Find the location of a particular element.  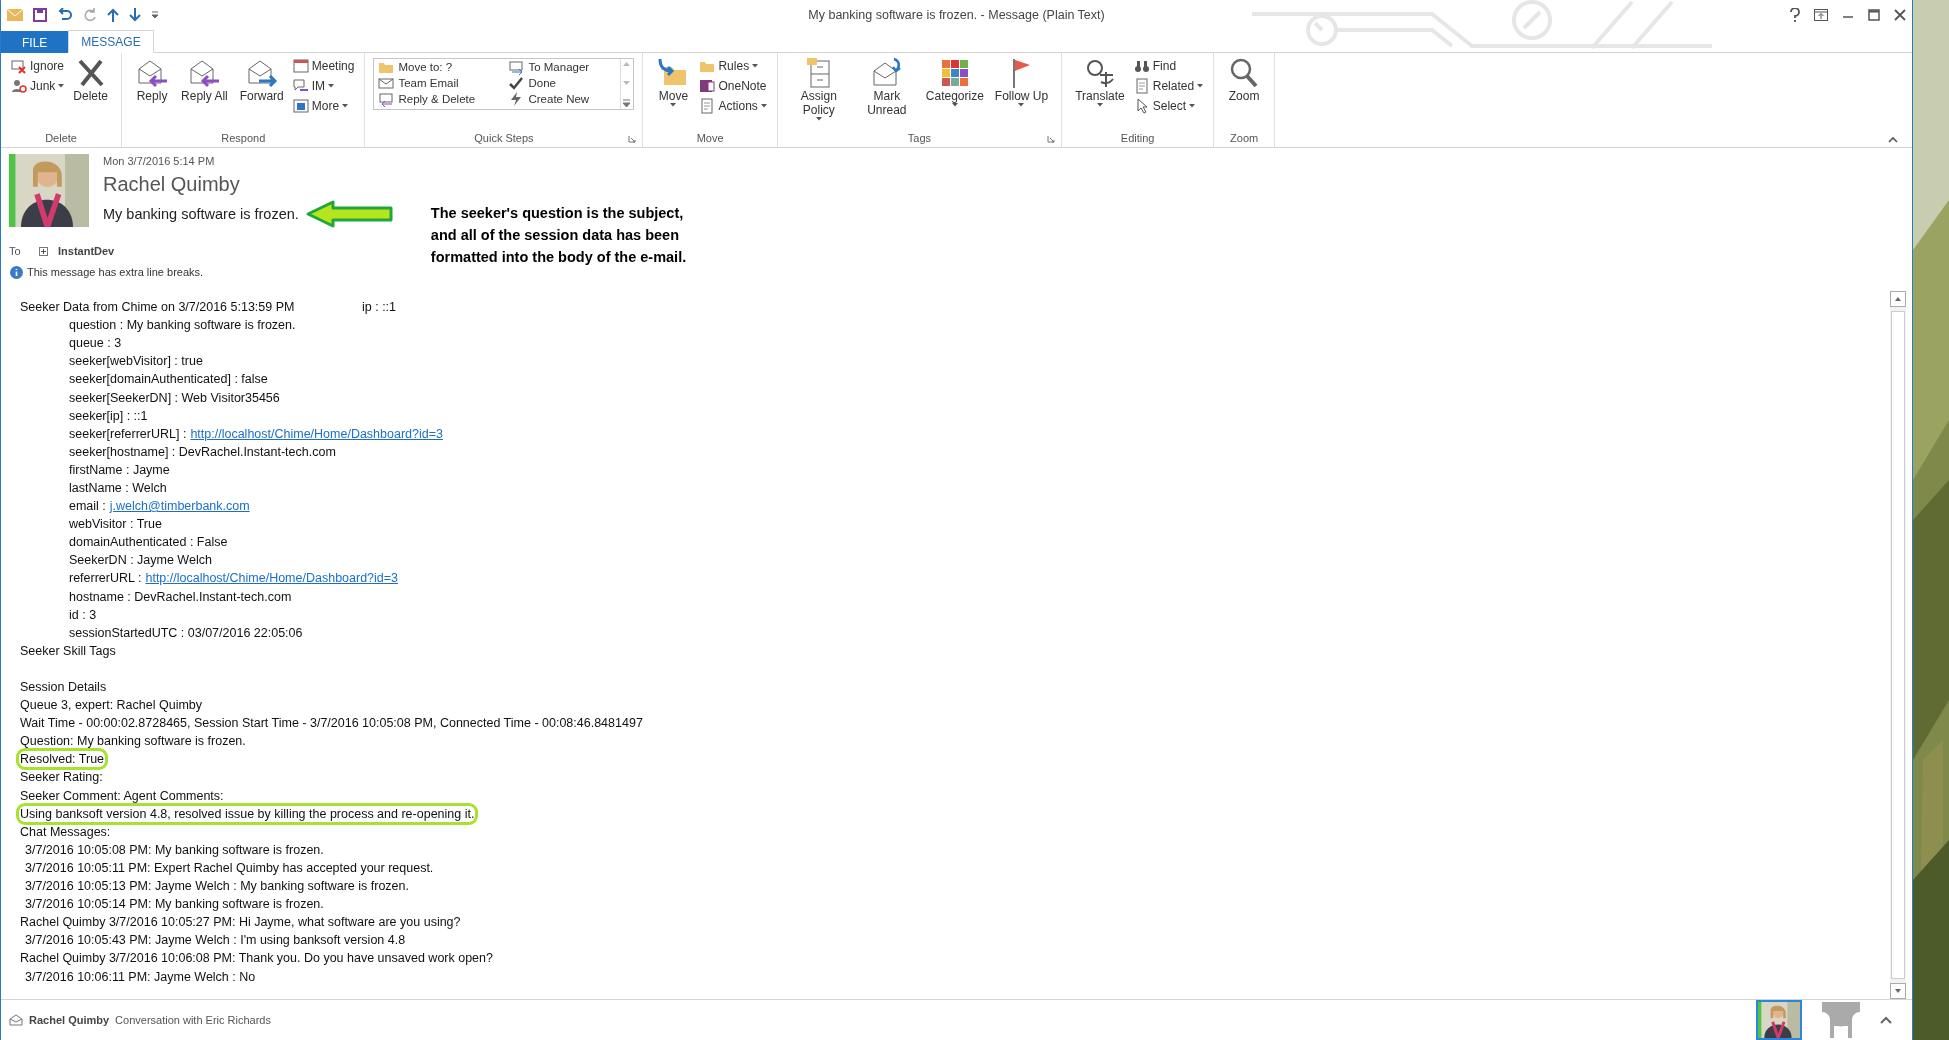

window-title: My banking software is frozen. - Message (Plain Text) is located at coordinates (956, 15).